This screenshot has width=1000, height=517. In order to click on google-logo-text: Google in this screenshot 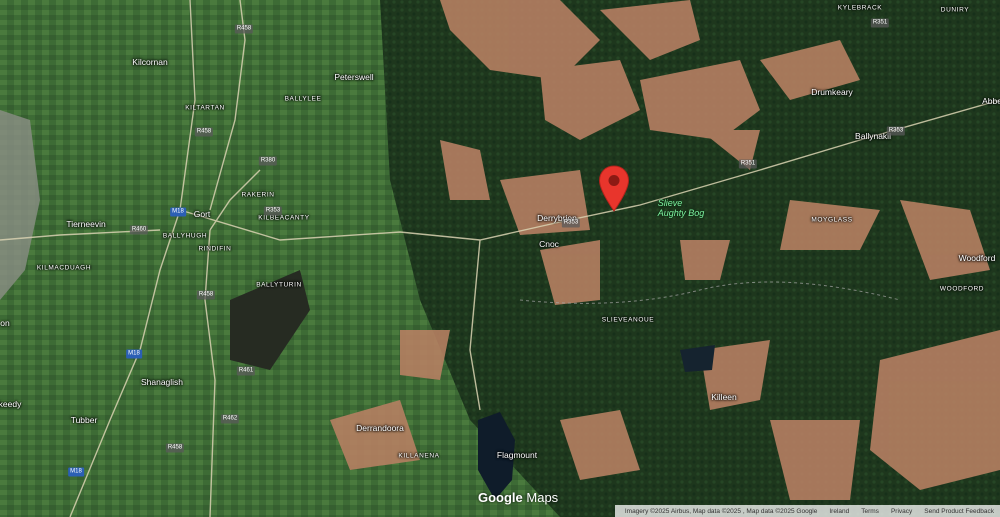, I will do `click(500, 497)`.